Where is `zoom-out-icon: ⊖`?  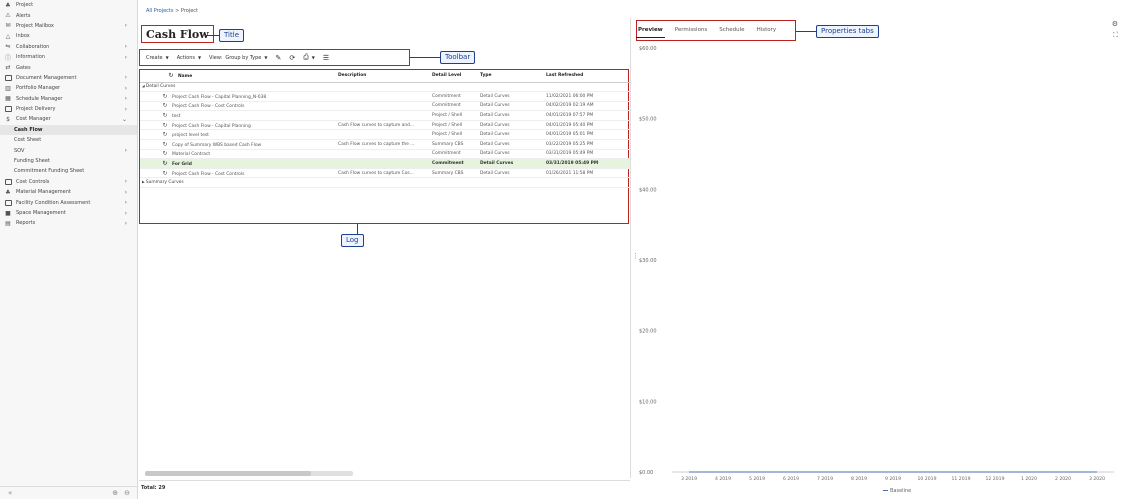 zoom-out-icon: ⊖ is located at coordinates (127, 493).